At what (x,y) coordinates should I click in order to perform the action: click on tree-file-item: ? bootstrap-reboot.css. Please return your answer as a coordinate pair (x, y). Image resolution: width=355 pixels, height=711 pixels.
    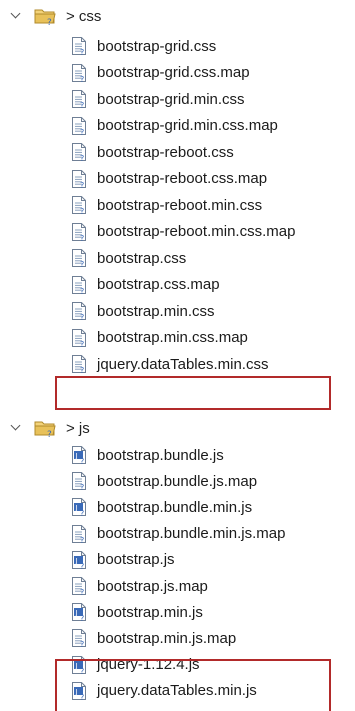
    Looking at the image, I should click on (152, 152).